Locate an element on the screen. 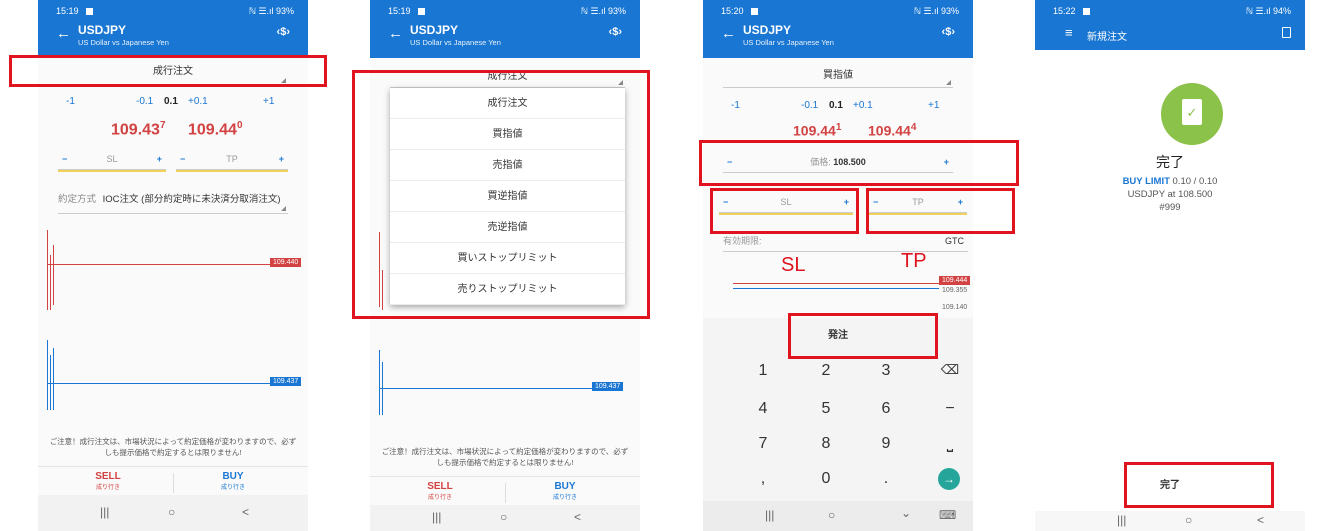 This screenshot has height=531, width=1325. bid-price-tag: 109.440 is located at coordinates (286, 262).